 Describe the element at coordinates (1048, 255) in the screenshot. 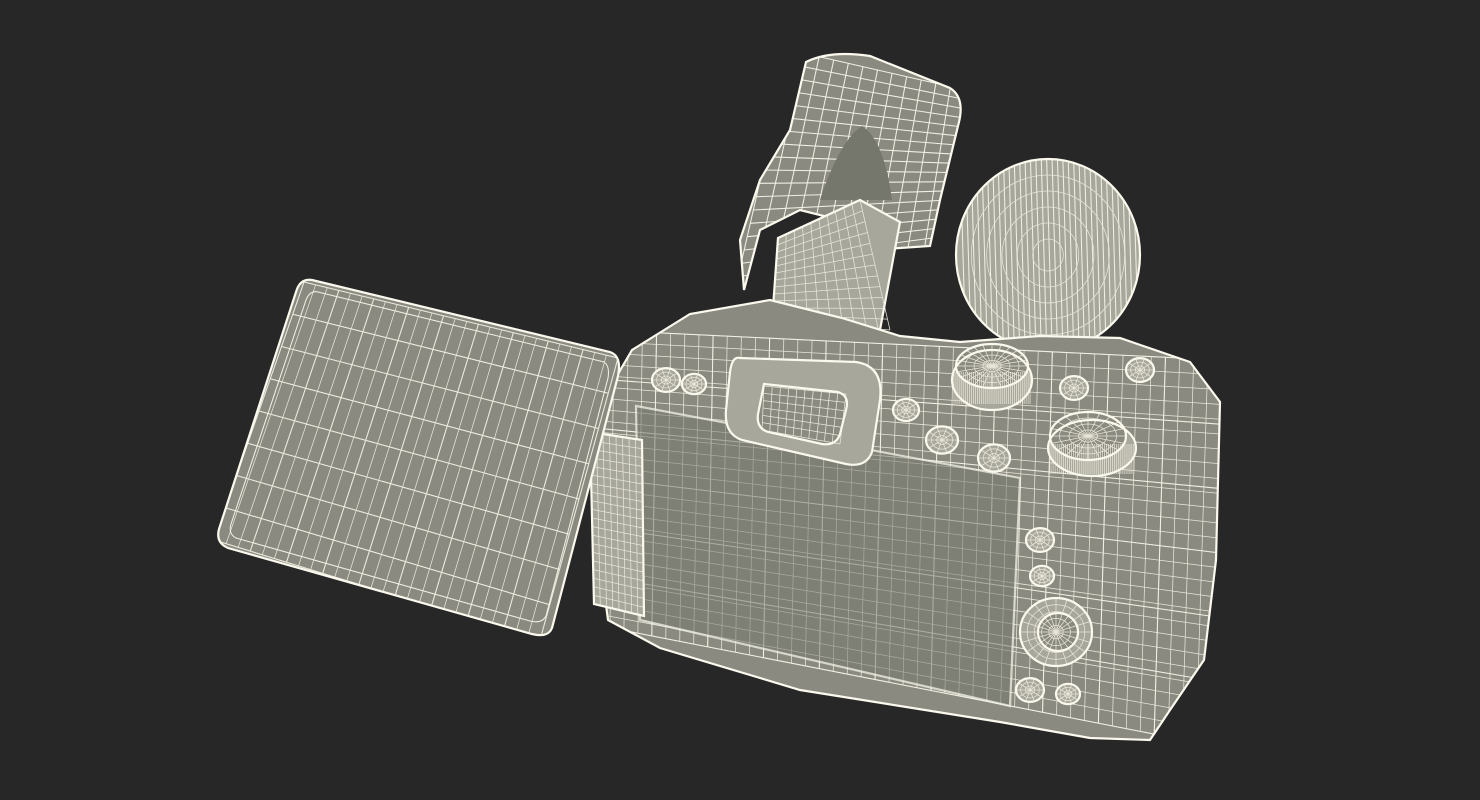

I see `lens` at that location.